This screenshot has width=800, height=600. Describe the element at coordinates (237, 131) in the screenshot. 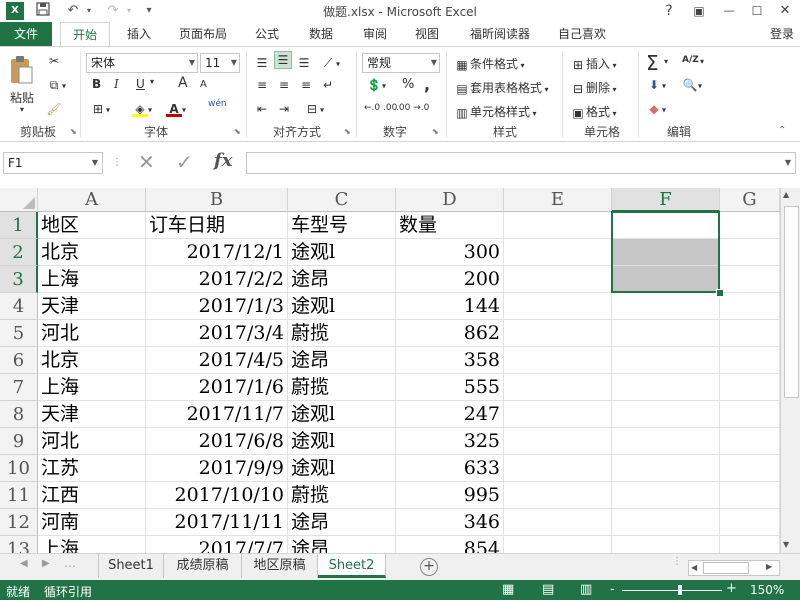

I see `font-launcher-icon: ⬊` at that location.